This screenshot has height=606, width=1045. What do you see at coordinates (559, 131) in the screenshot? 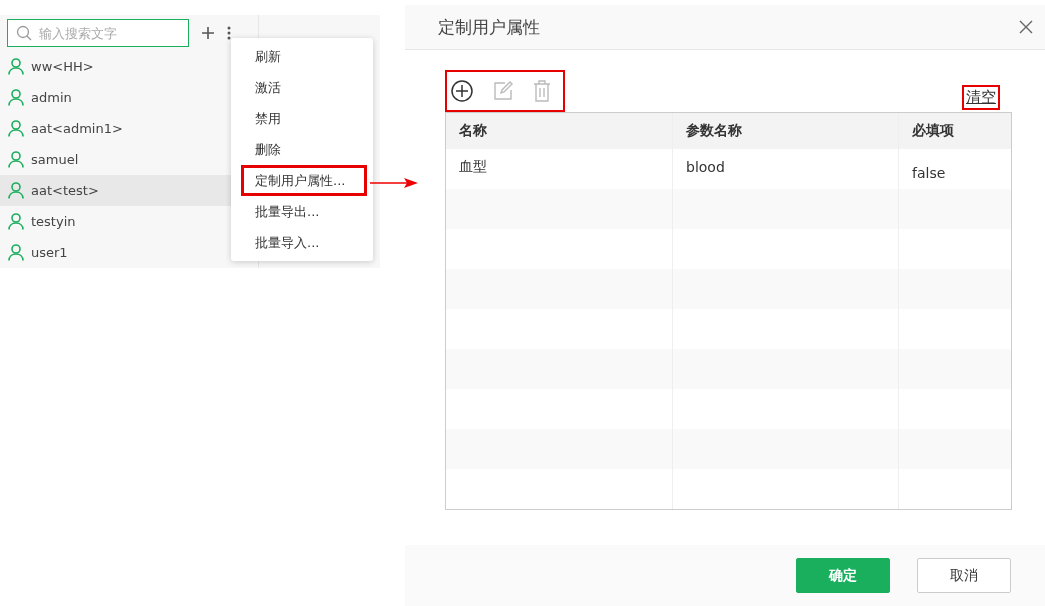
I see `column-header: 名称` at bounding box center [559, 131].